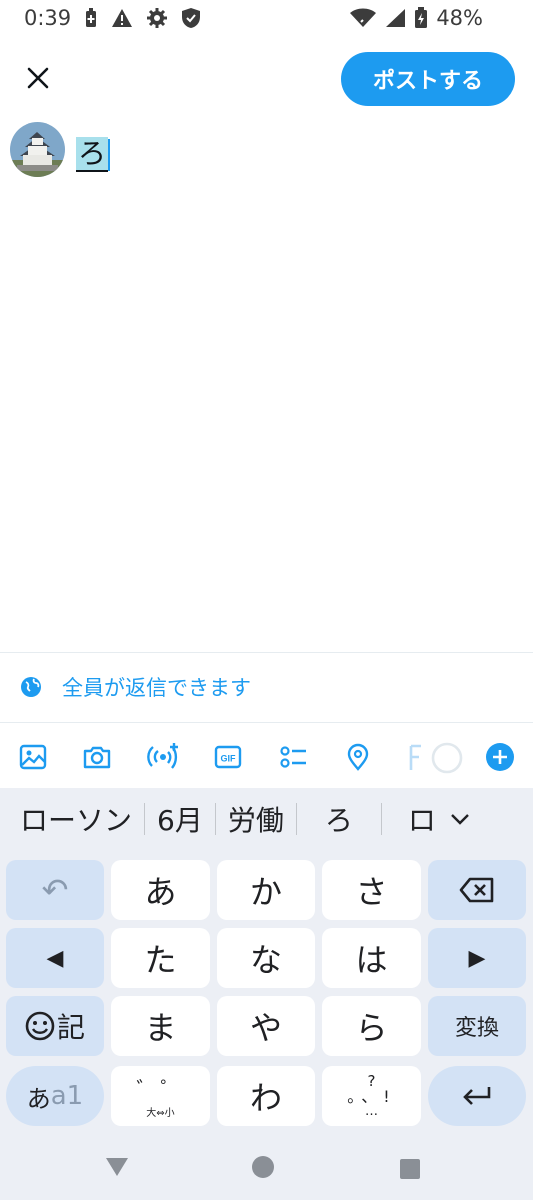  Describe the element at coordinates (160, 1026) in the screenshot. I see `key-ma: ま` at that location.